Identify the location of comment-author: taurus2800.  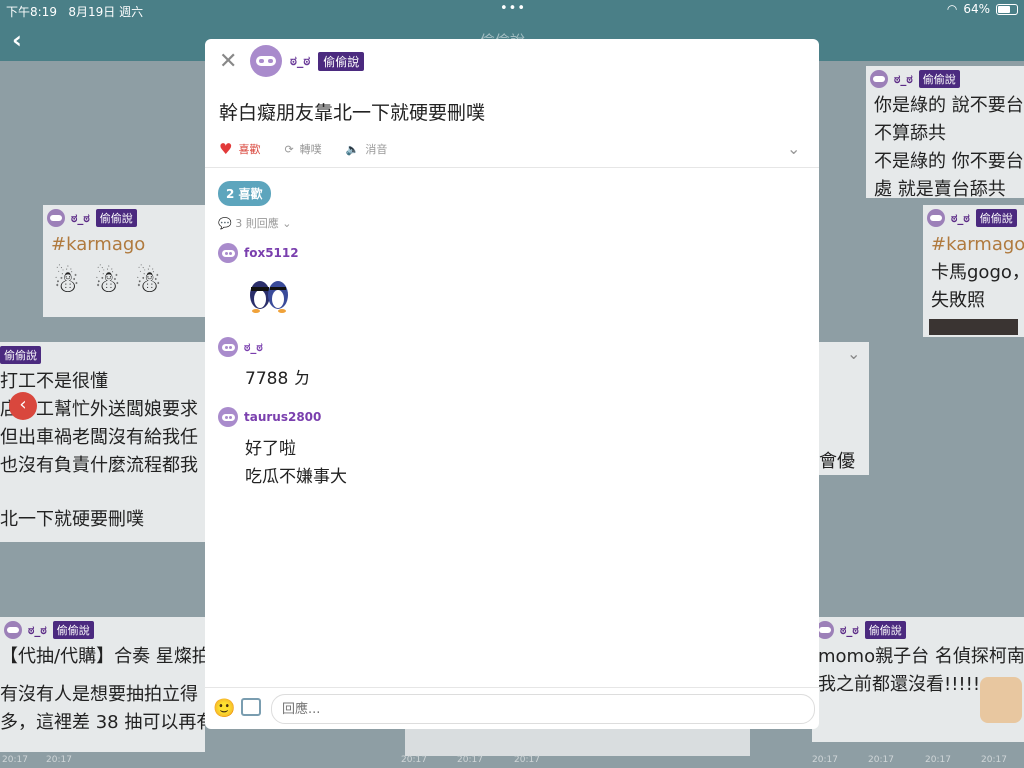
(282, 417).